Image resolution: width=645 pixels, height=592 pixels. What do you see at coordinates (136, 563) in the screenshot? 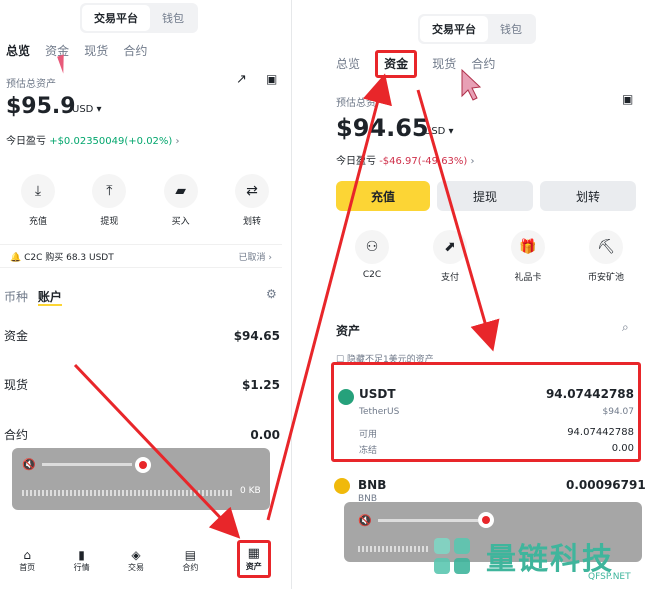
I see `nav-trade: ◈ 交易` at bounding box center [136, 563].